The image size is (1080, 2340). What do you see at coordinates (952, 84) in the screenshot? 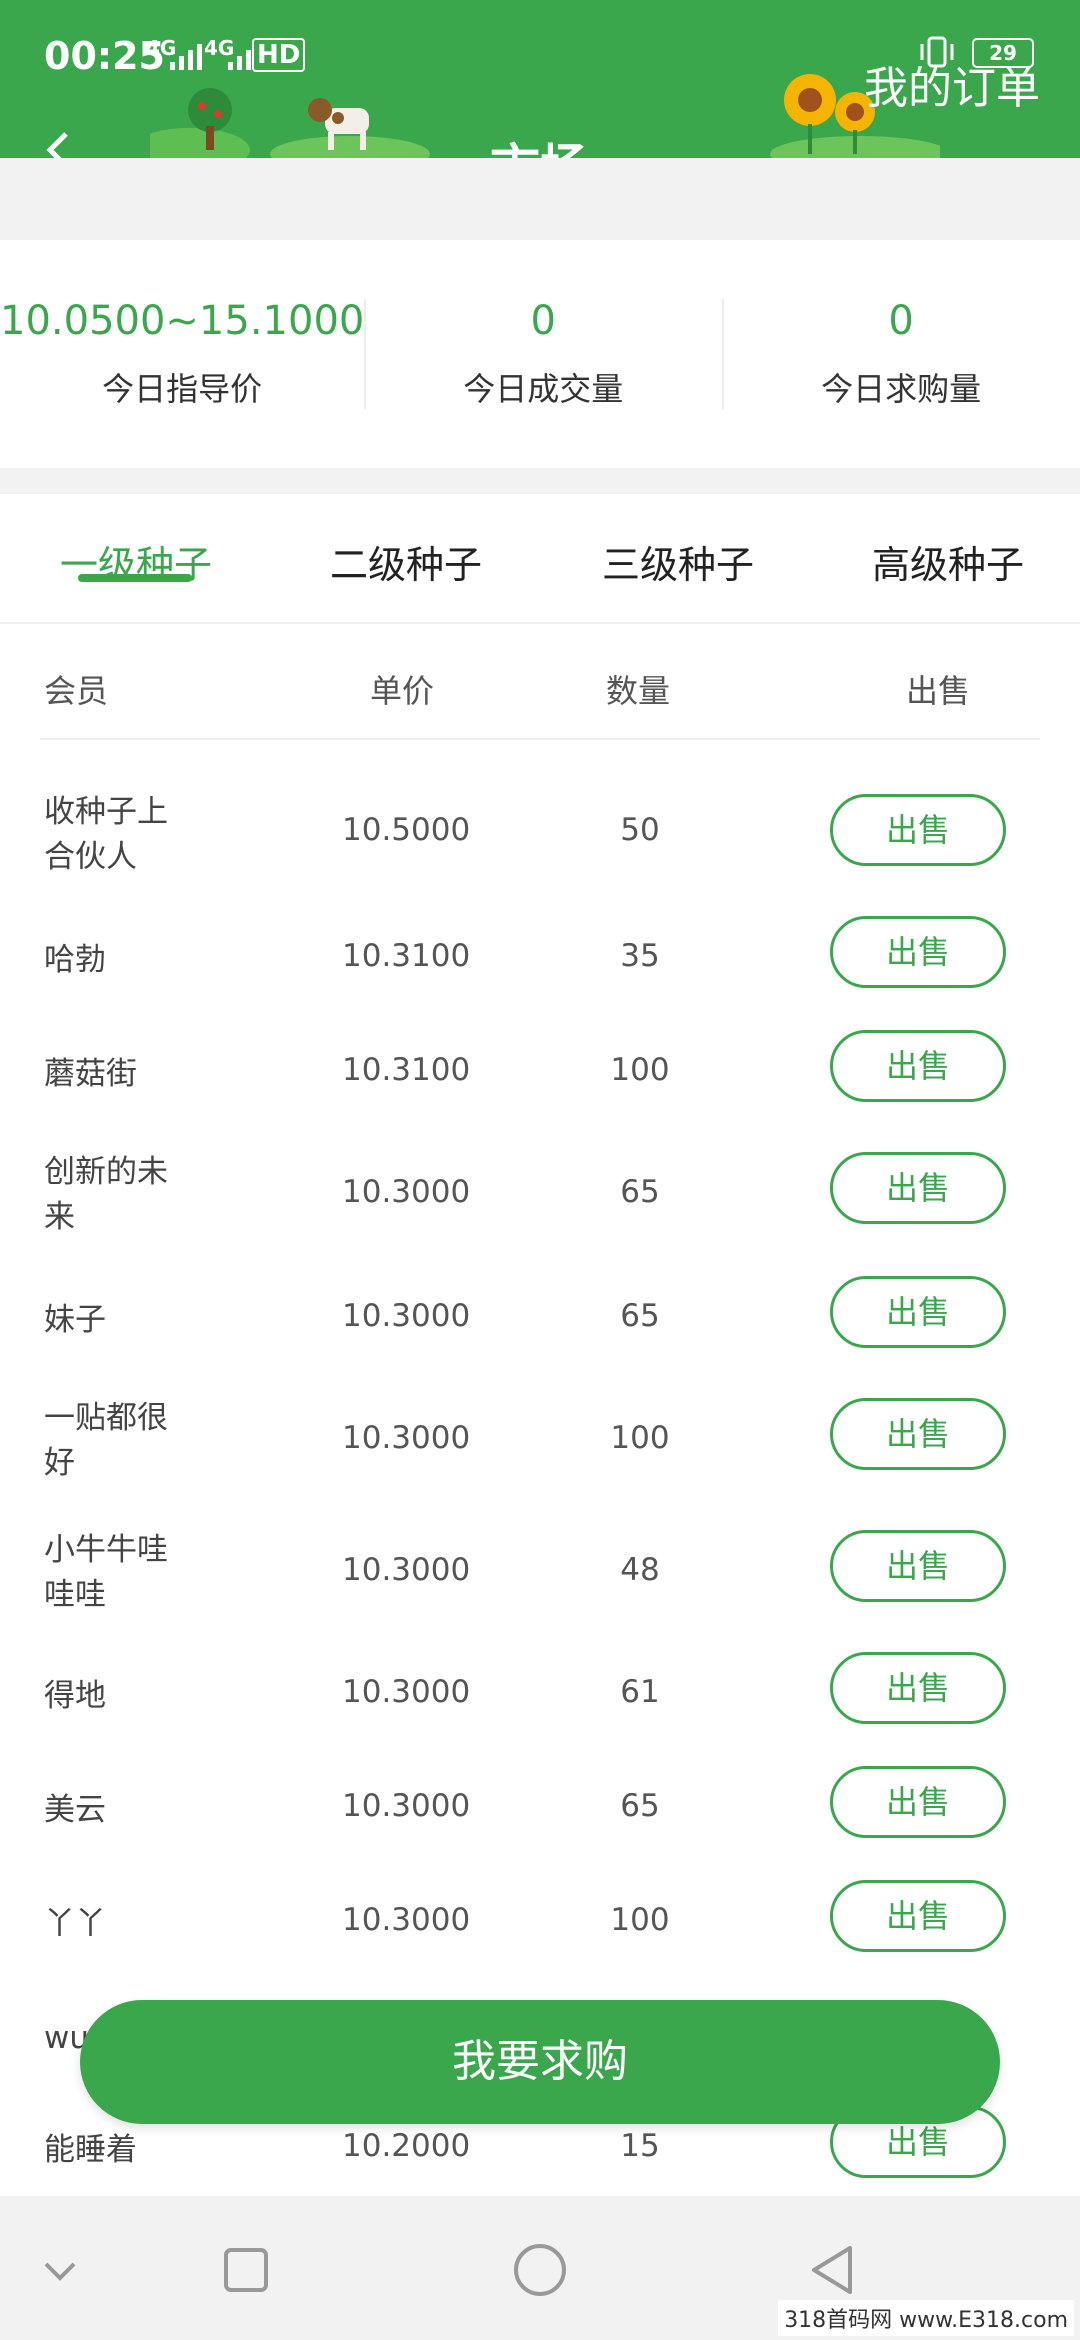
I see `my-orders-link: 我的订单` at bounding box center [952, 84].